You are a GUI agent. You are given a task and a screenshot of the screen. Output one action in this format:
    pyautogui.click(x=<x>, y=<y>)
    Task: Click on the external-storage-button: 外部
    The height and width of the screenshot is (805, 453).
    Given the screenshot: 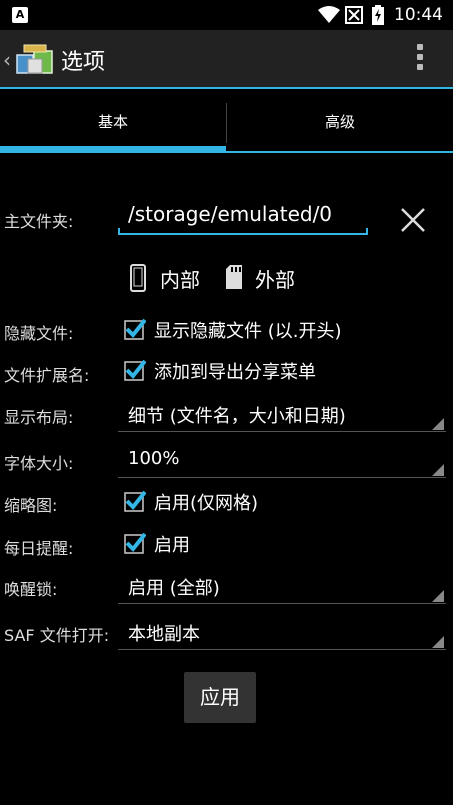 What is the action you would take?
    pyautogui.click(x=270, y=279)
    